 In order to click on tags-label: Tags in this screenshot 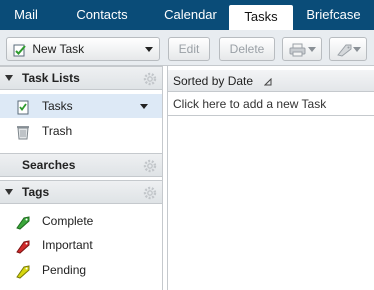, I will do `click(36, 192)`.